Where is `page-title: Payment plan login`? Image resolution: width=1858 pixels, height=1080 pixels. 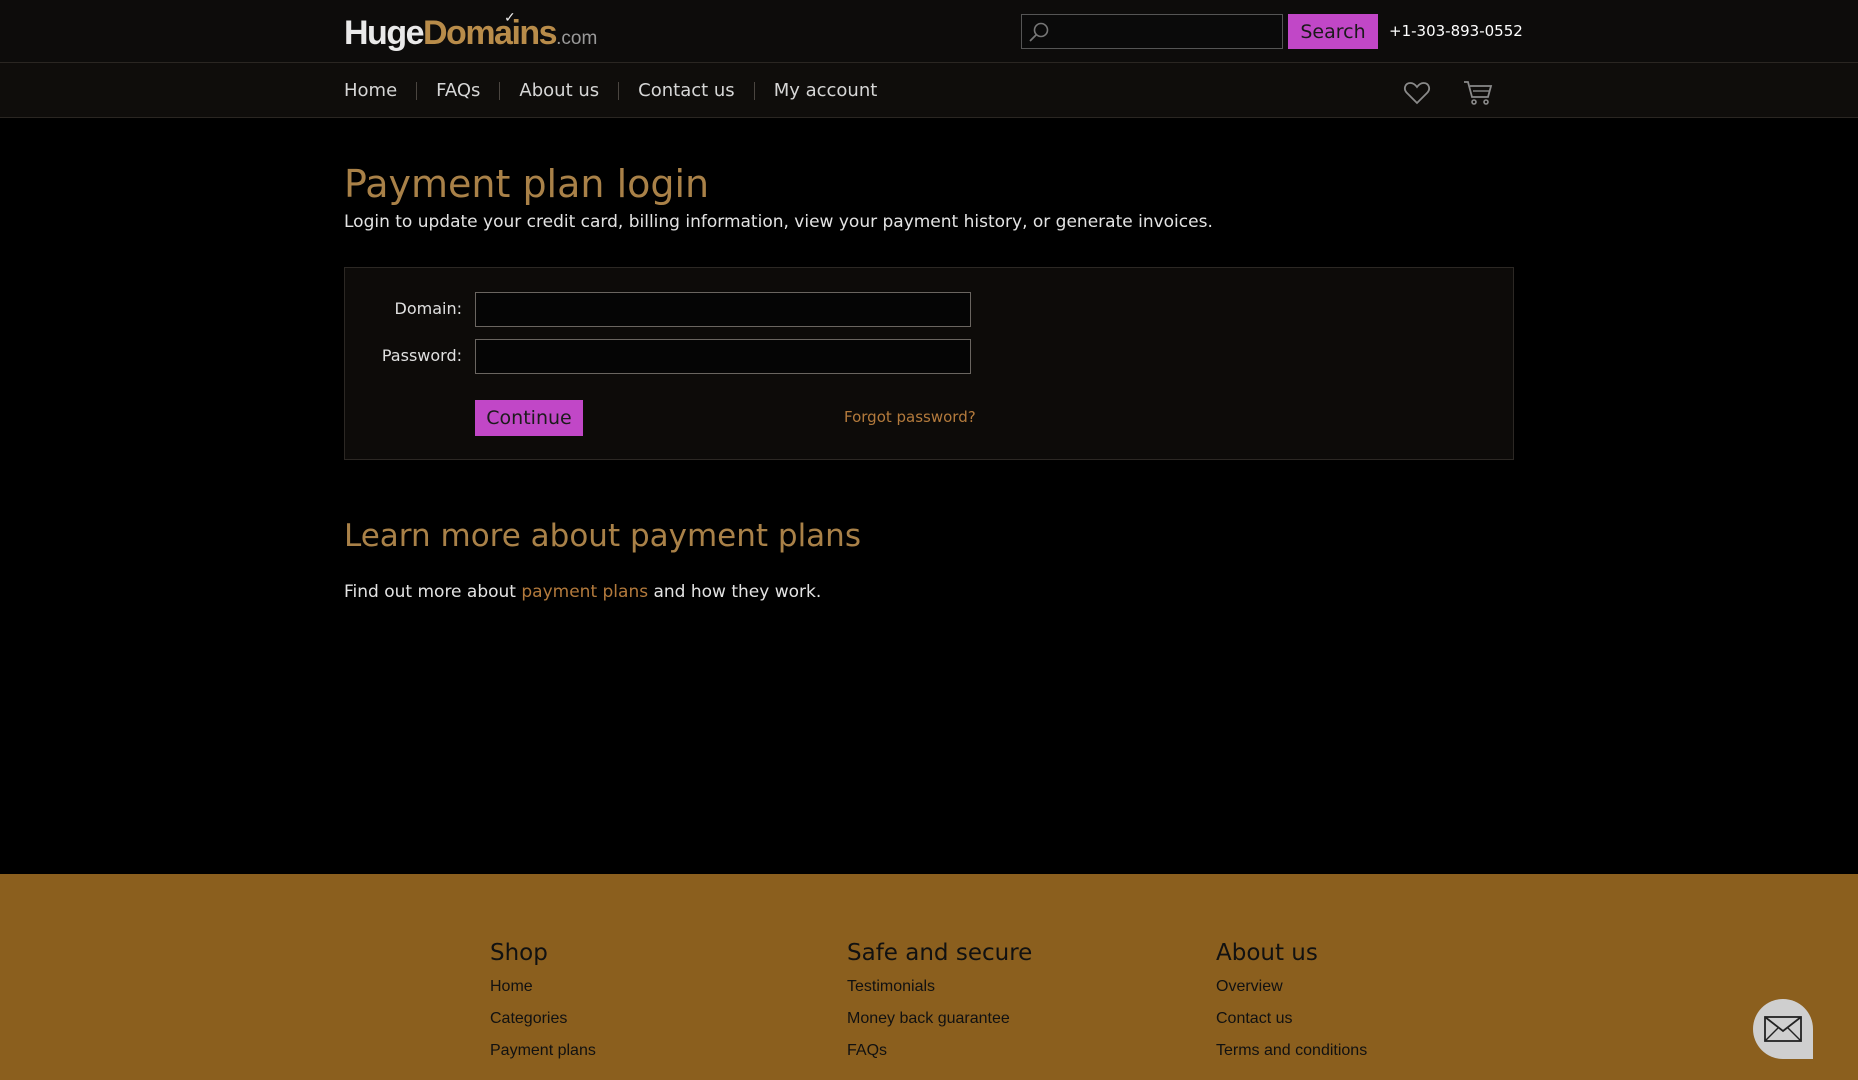
page-title: Payment plan login is located at coordinates (527, 184).